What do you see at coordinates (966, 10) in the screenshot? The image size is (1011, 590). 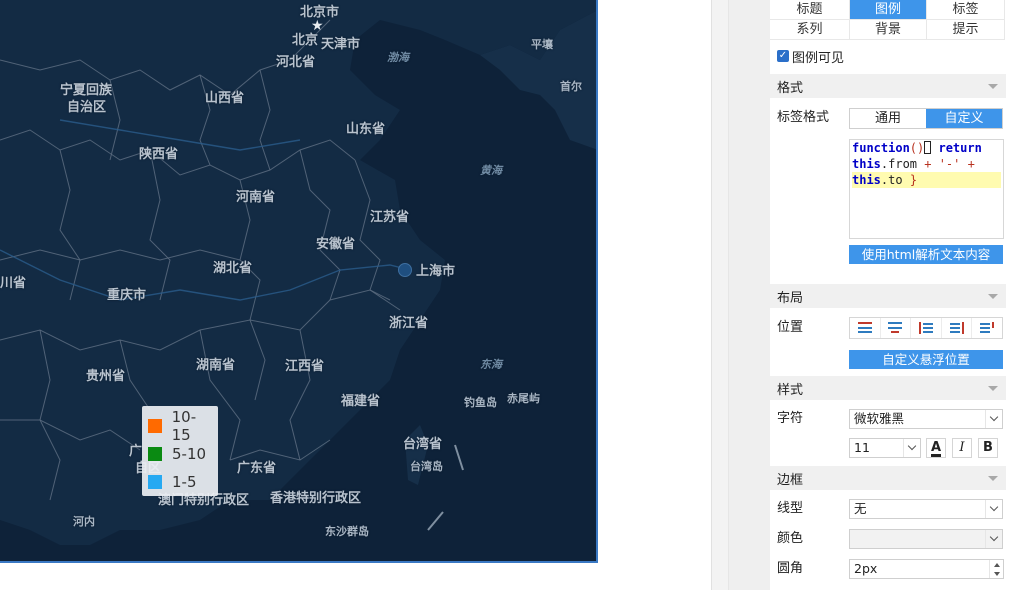 I see `tab-labels: 标签` at bounding box center [966, 10].